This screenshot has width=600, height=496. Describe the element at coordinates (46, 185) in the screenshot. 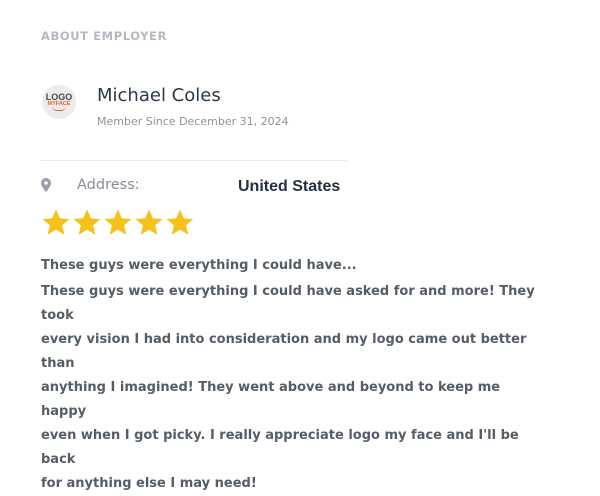

I see `map-pin-icon` at that location.